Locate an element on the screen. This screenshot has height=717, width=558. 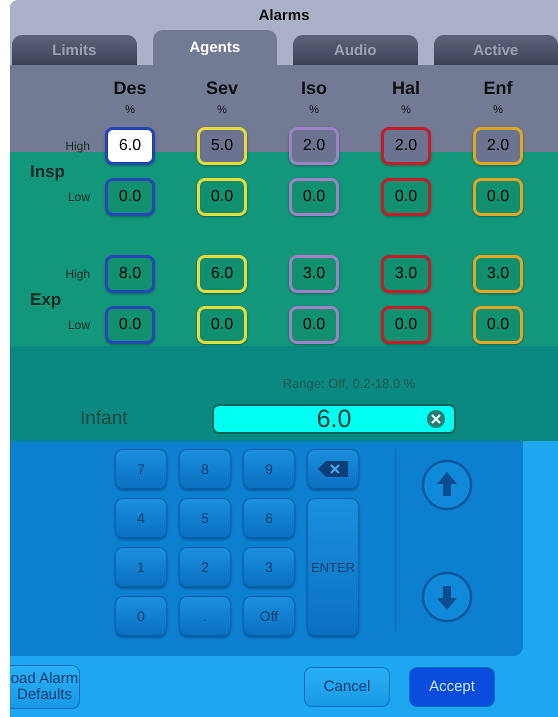
key-button: Off is located at coordinates (269, 616).